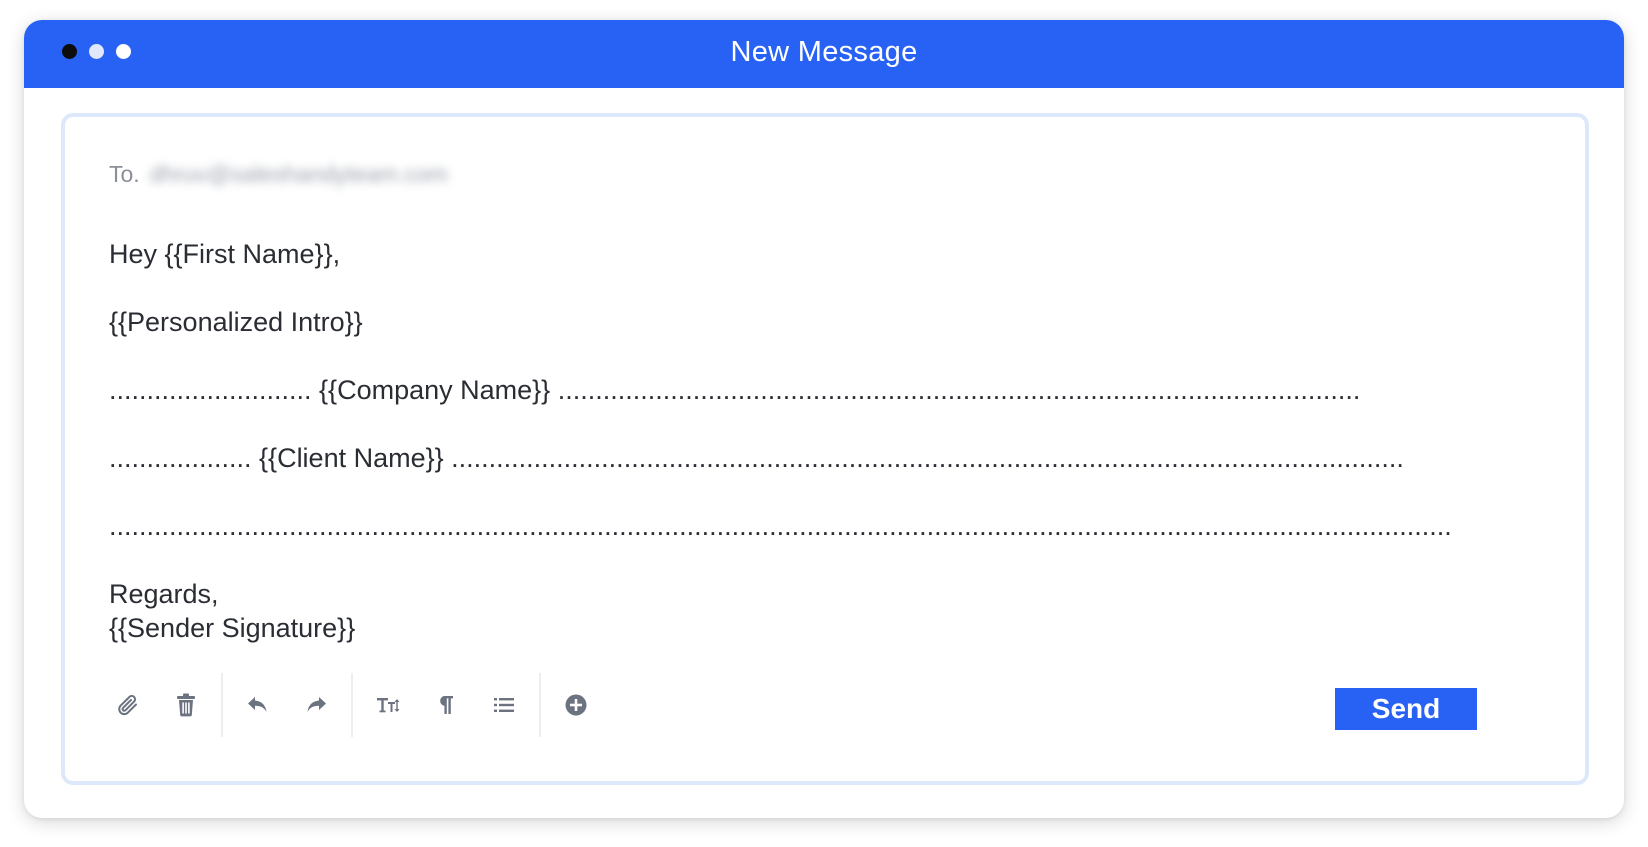 Image resolution: width=1648 pixels, height=847 pixels. I want to click on window-title: New Message, so click(824, 52).